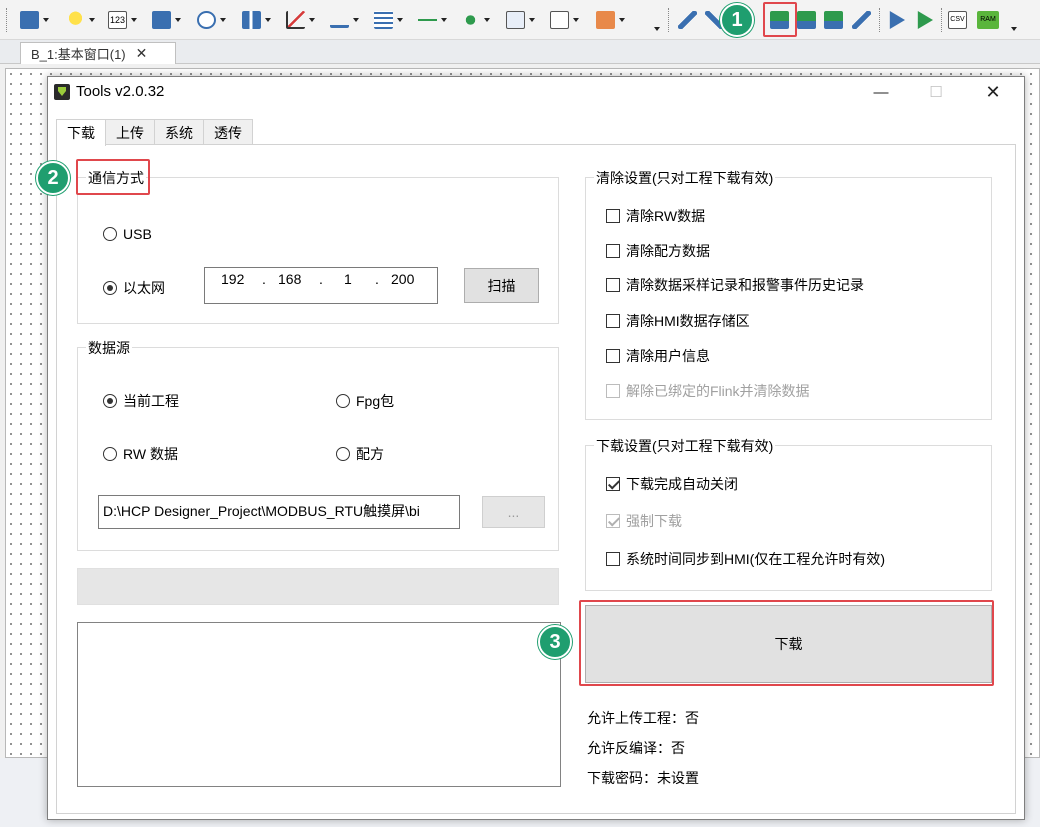  Describe the element at coordinates (279, 512) in the screenshot. I see `source-path-input: D:\HCP Designer_Project\MODBUS_RTU触摸屏\bi` at that location.